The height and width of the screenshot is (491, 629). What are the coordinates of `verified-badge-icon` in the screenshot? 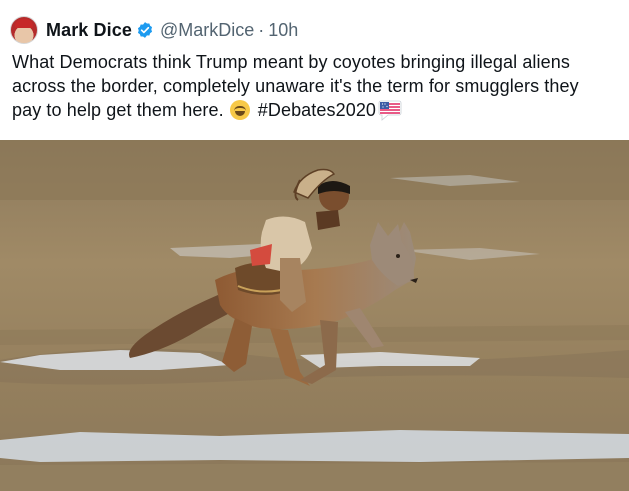 It's located at (145, 30).